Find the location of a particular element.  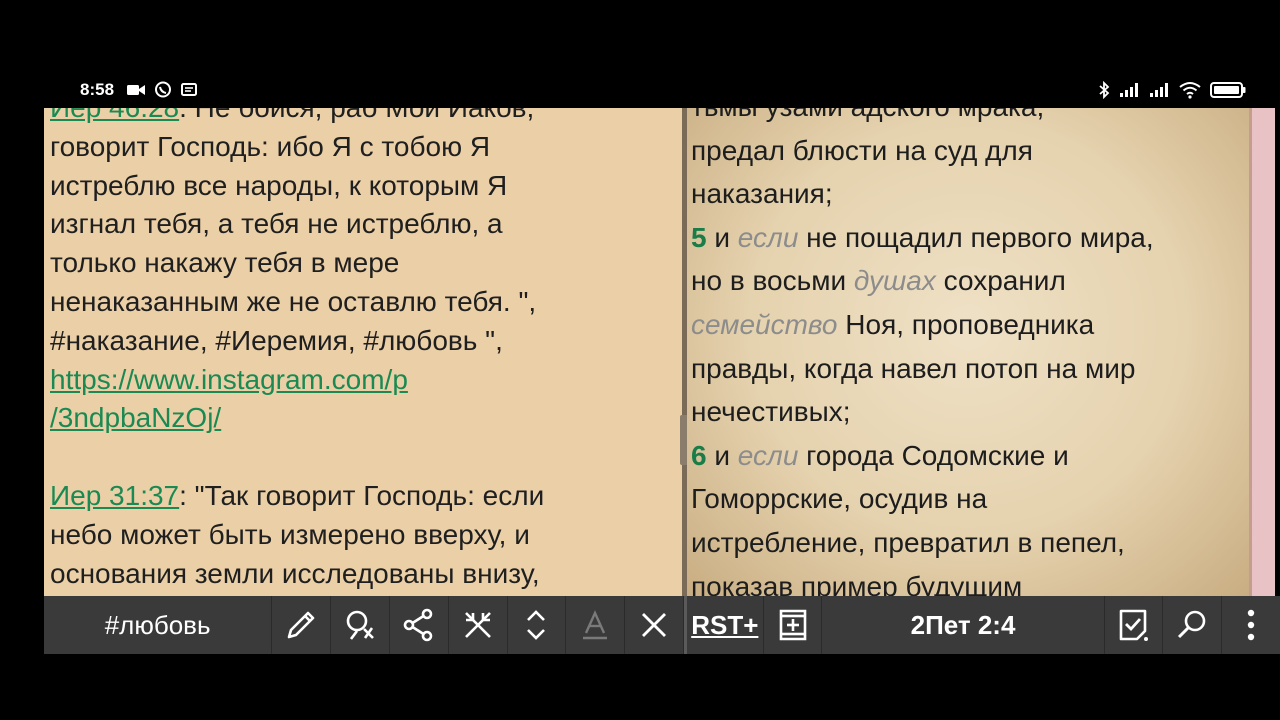

note-line: Иер 46:28: Не бойся, раб Мой Иаков, is located at coordinates (363, 118).